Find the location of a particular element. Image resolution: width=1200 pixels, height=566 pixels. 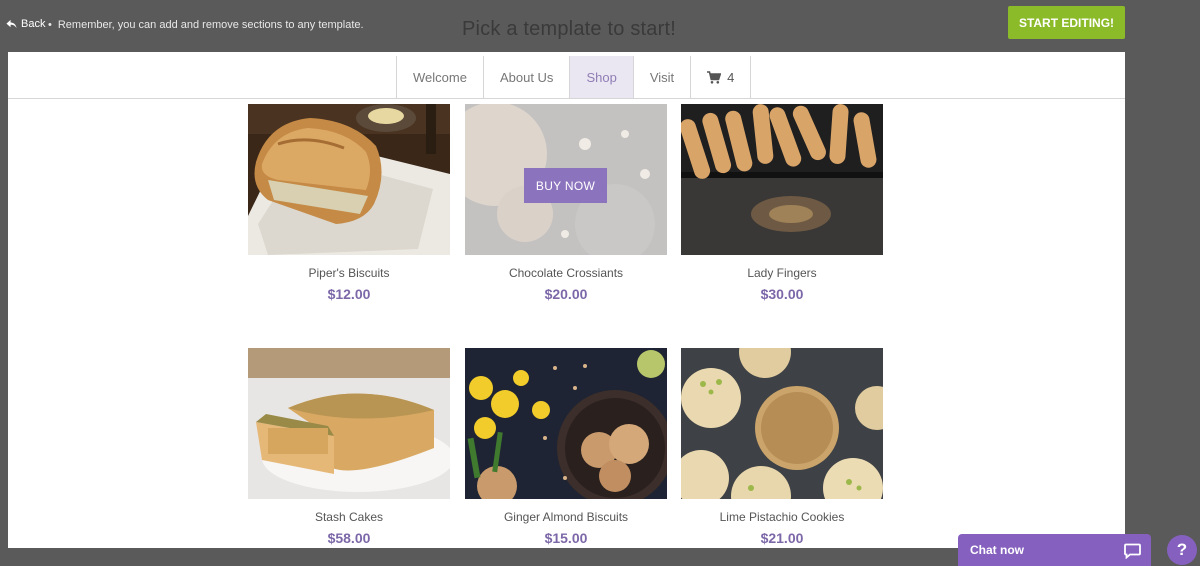

product-name: Chocolate Crossiants is located at coordinates (566, 273).